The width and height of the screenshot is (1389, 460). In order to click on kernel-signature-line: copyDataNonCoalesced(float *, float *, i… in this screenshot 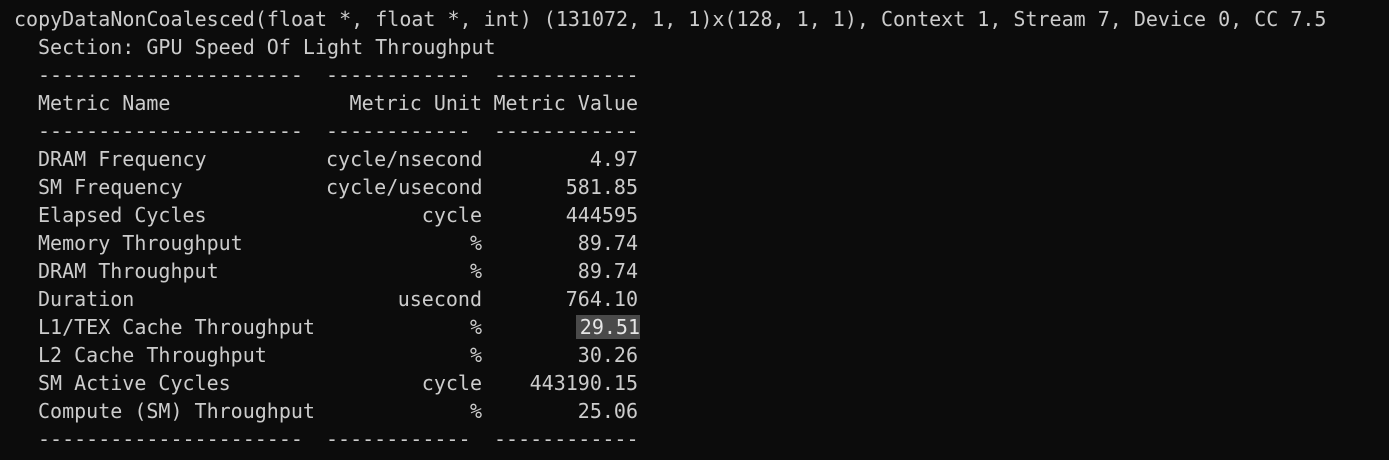, I will do `click(670, 19)`.